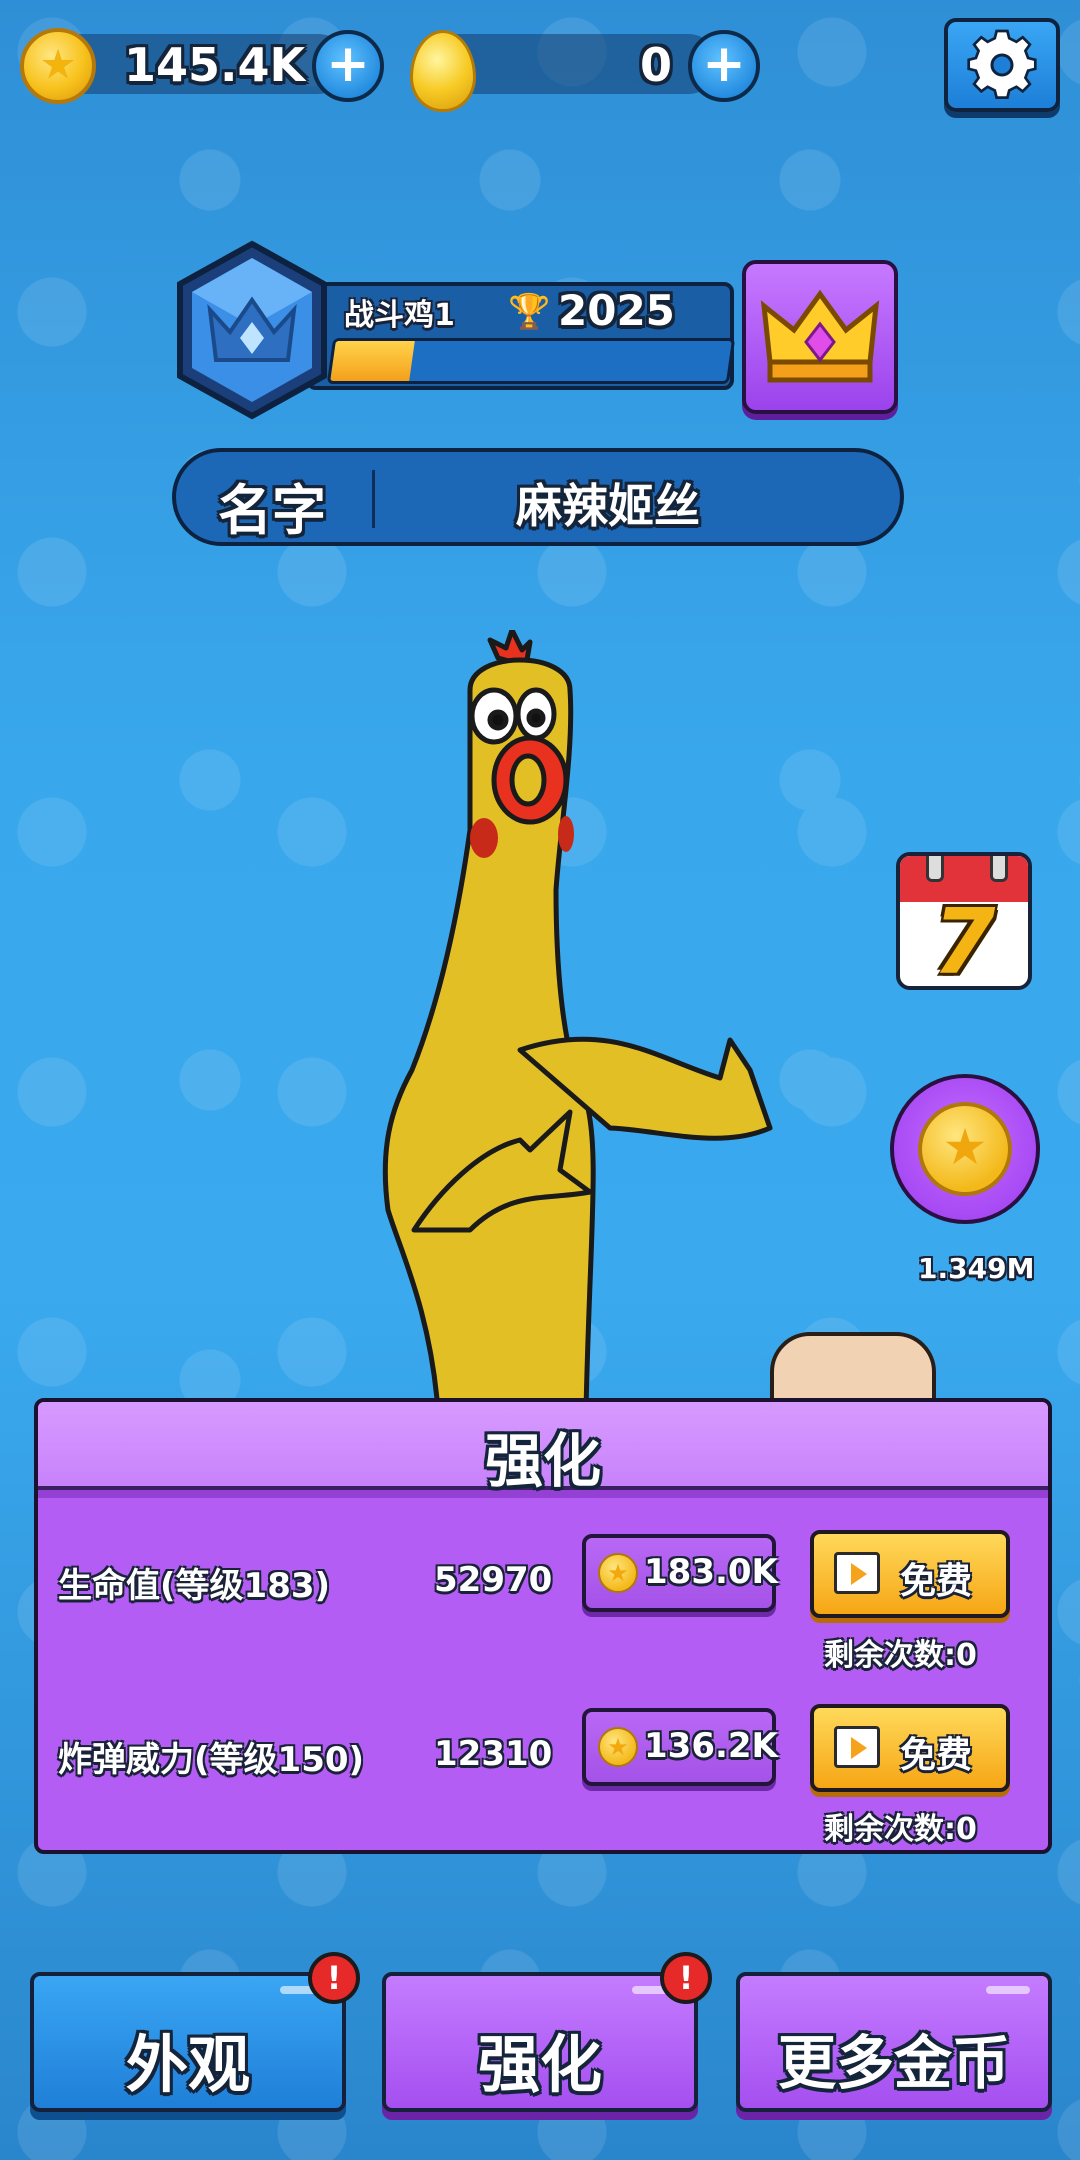  I want to click on chicken-name: 战斗鸡1, so click(399, 315).